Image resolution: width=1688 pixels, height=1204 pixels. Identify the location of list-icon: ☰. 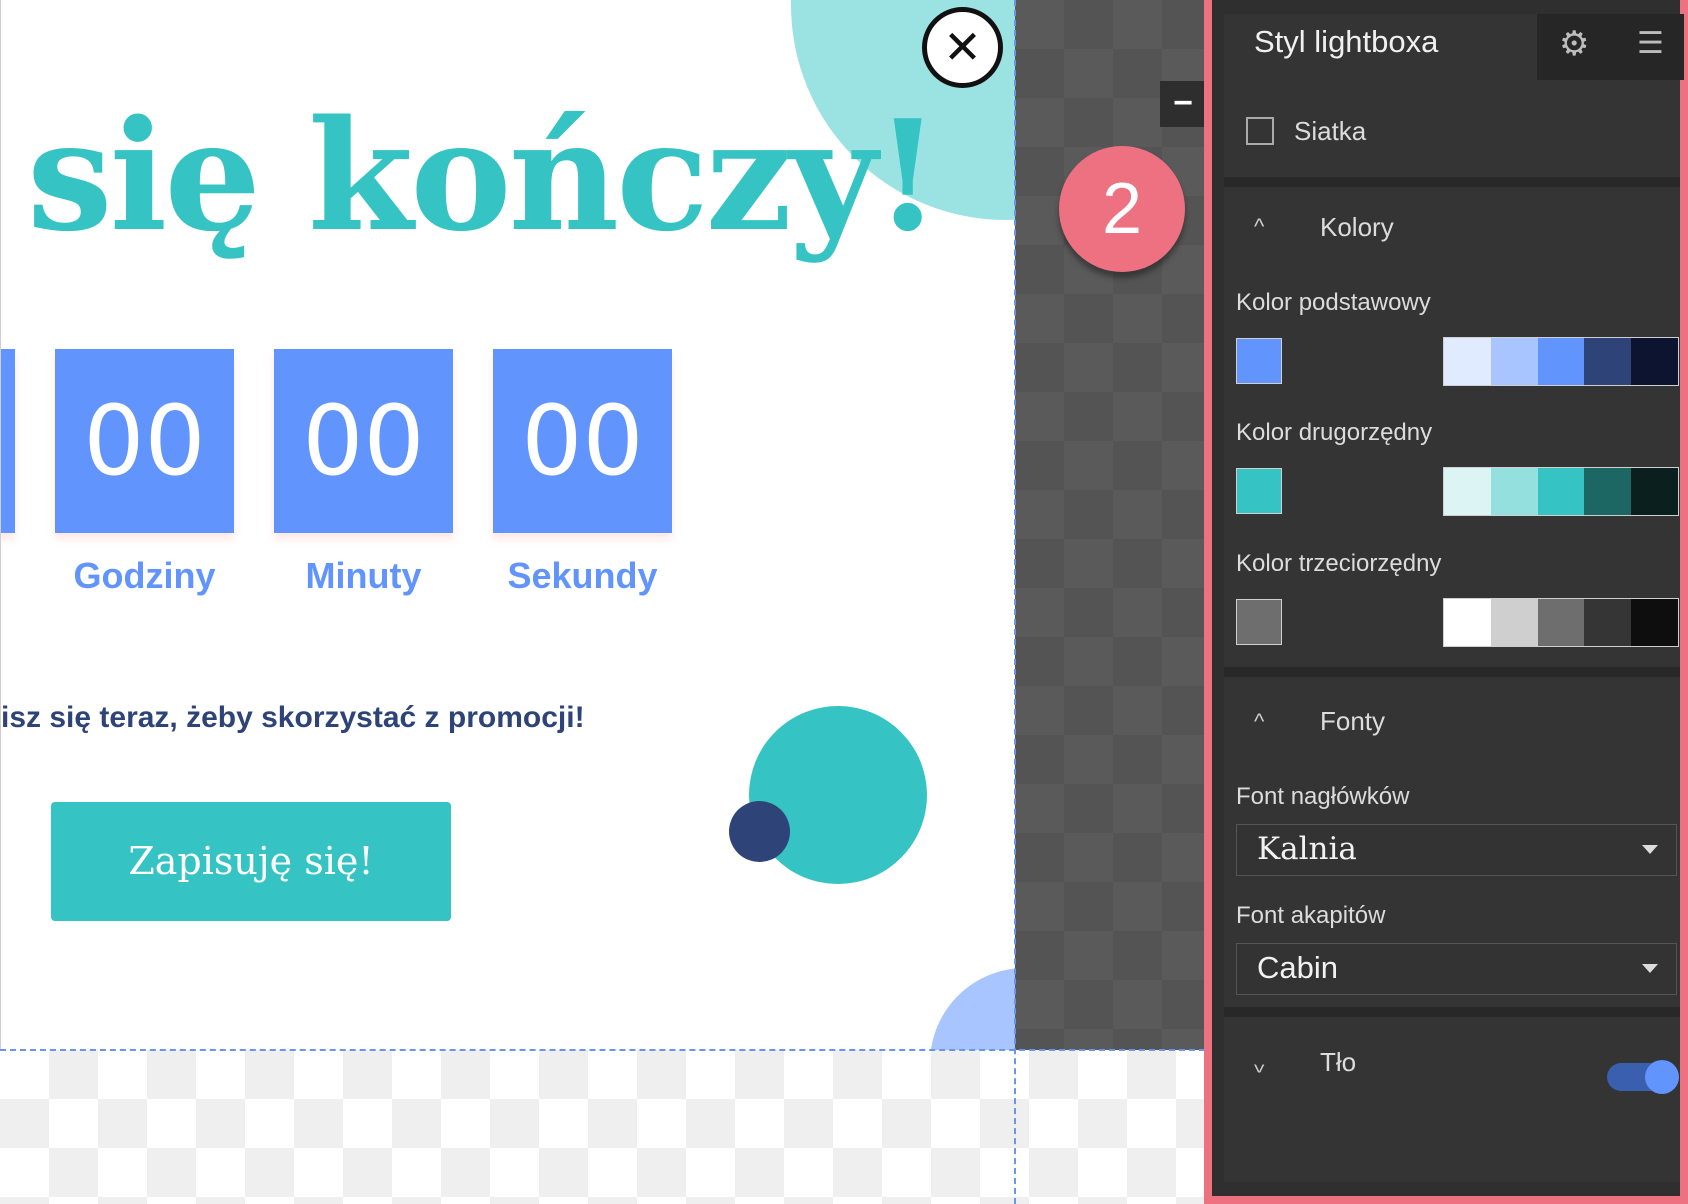
(1650, 43).